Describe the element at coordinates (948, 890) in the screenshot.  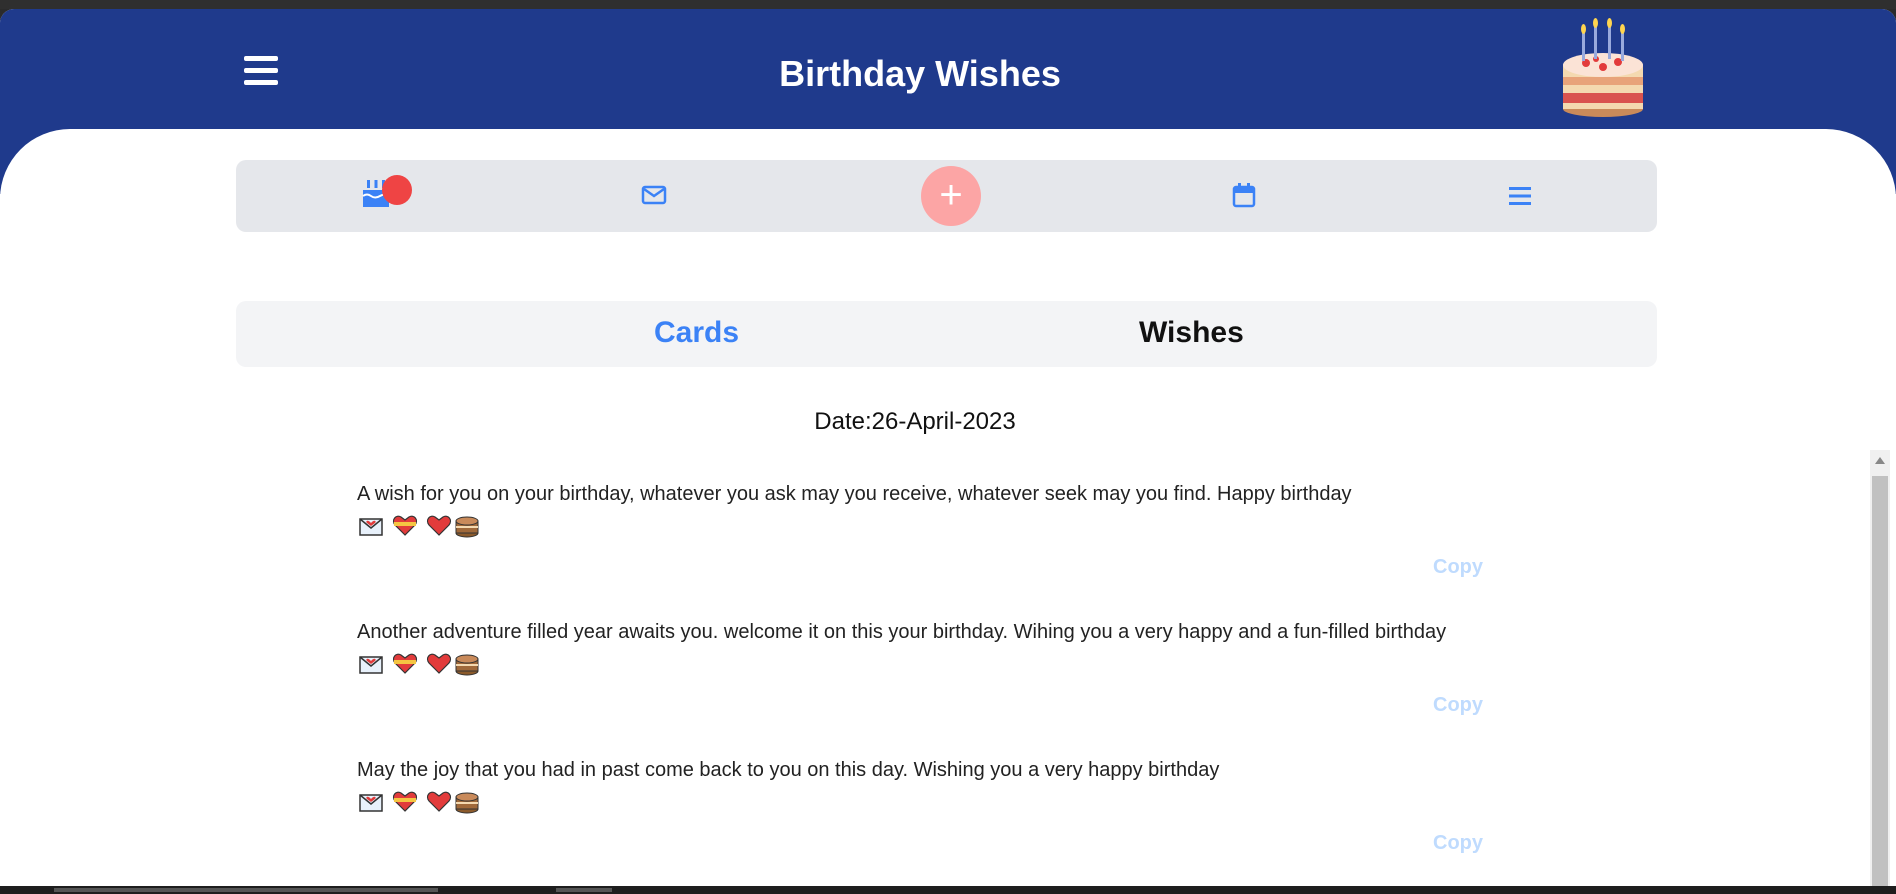
I see `taskbar` at that location.